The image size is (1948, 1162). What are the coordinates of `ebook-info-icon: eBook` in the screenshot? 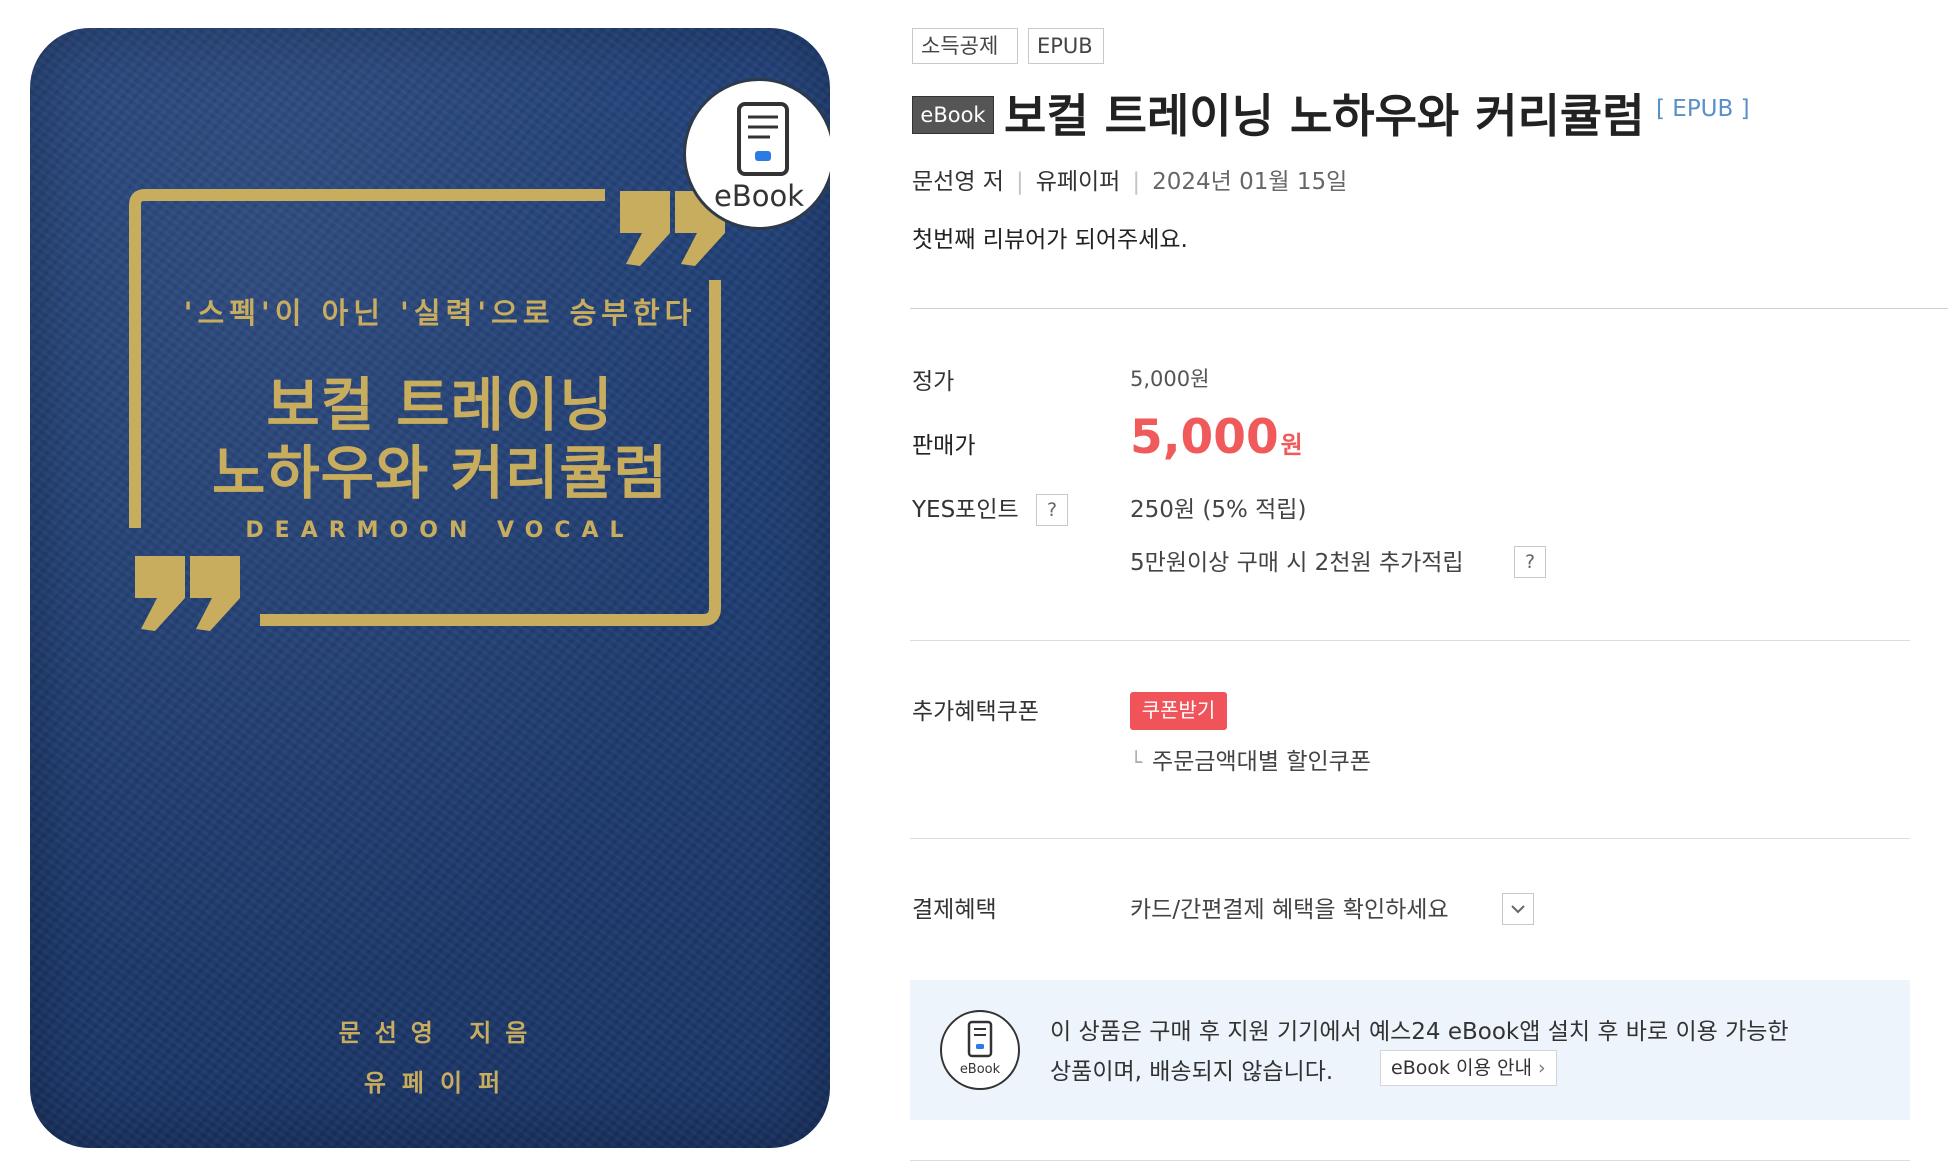 It's located at (980, 1050).